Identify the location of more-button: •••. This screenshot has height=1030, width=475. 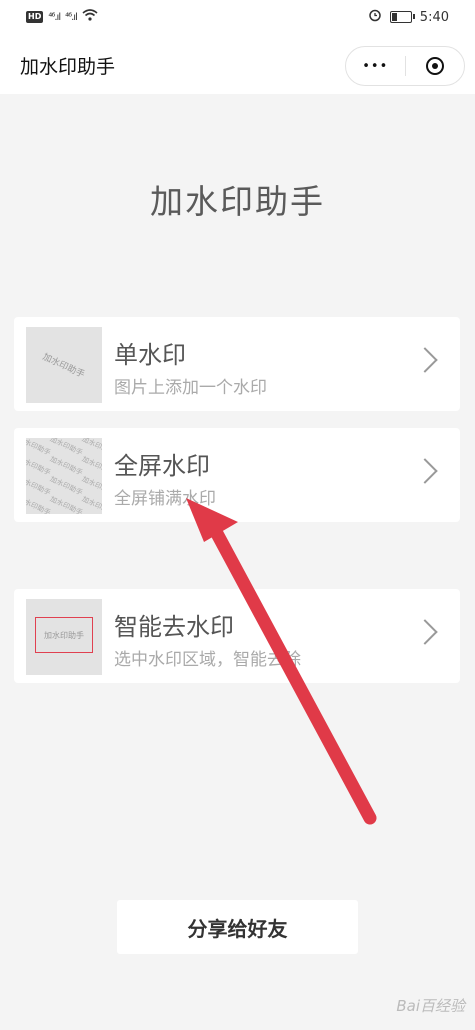
(375, 66).